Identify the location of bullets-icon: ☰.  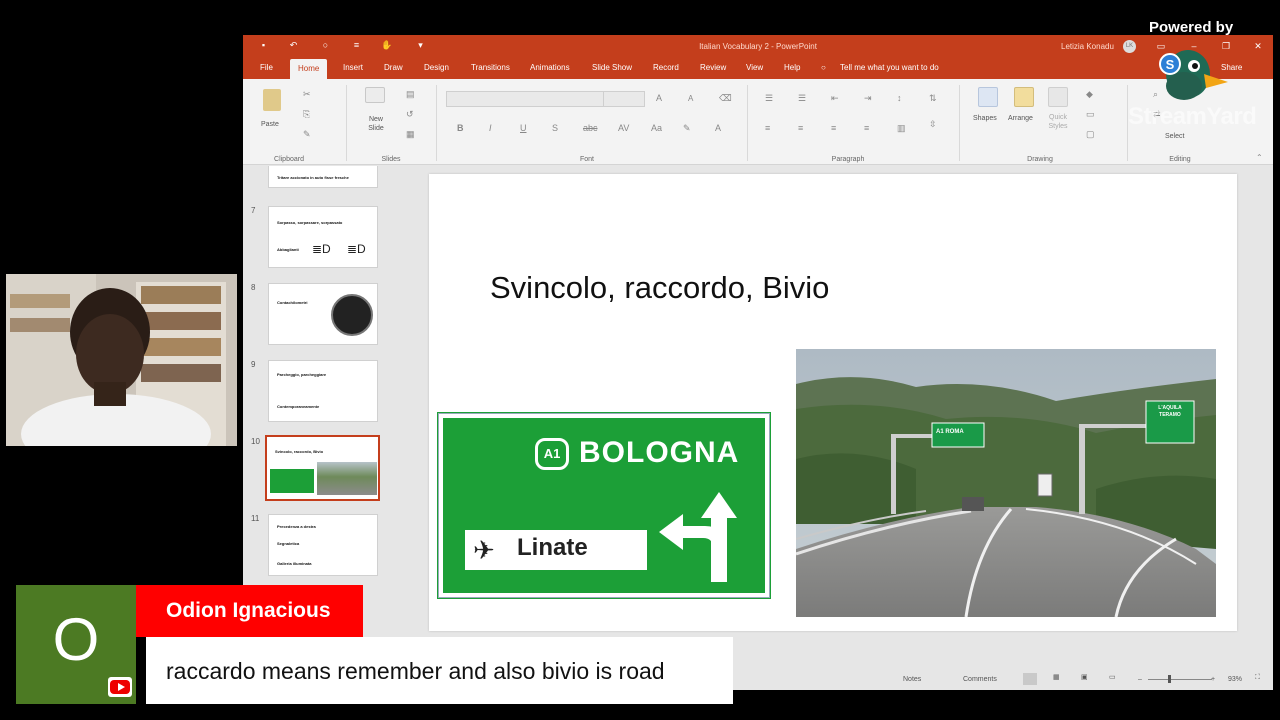
(769, 98).